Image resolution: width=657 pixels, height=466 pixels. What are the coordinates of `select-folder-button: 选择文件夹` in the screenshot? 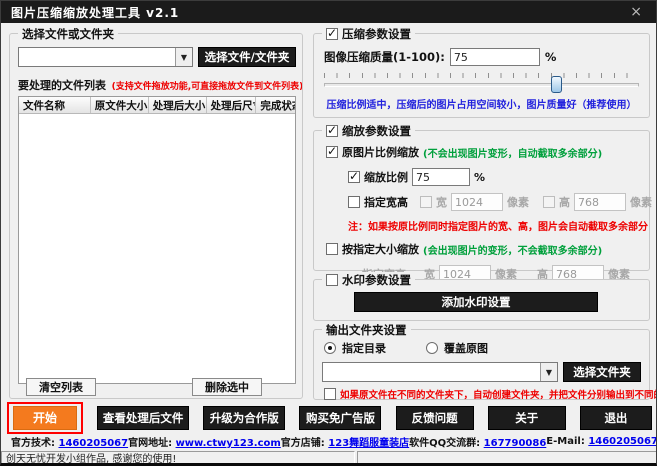 It's located at (602, 372).